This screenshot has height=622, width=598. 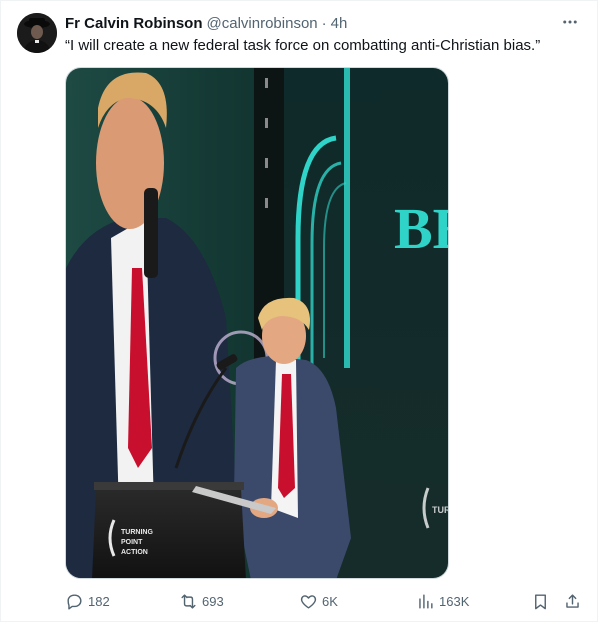 I want to click on like-button: 6K, so click(x=318, y=601).